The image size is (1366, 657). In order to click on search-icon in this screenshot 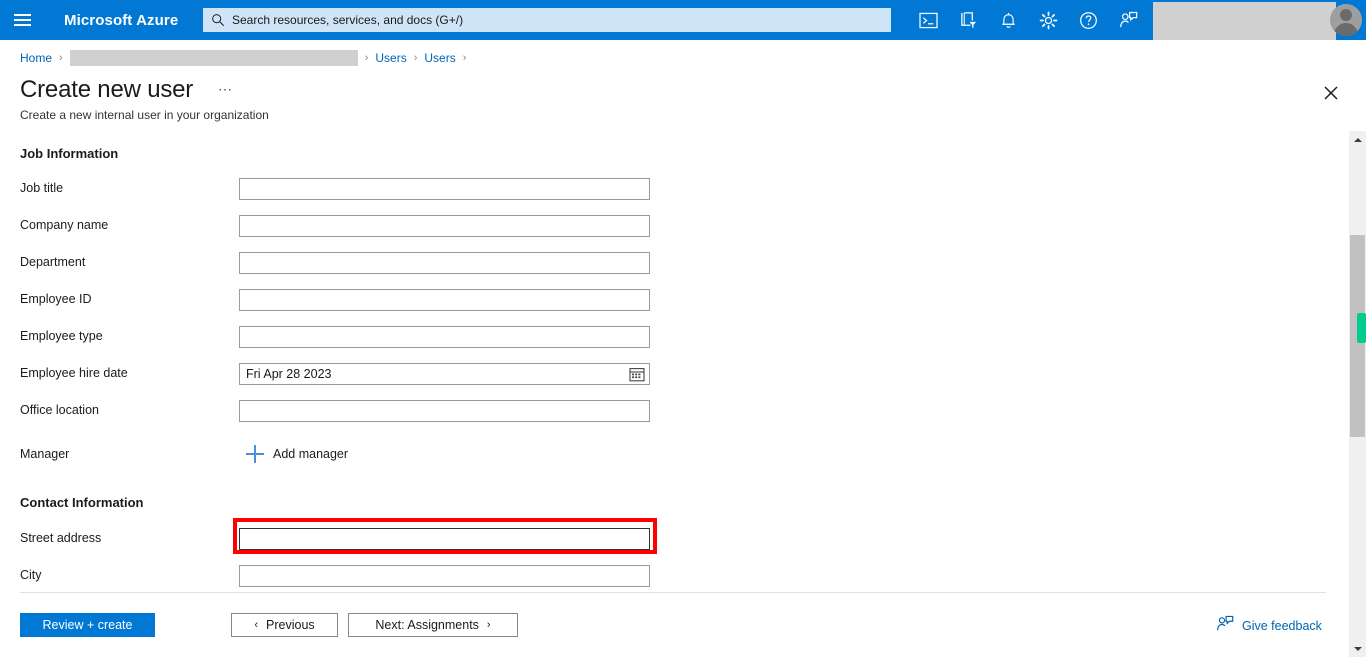, I will do `click(220, 20)`.